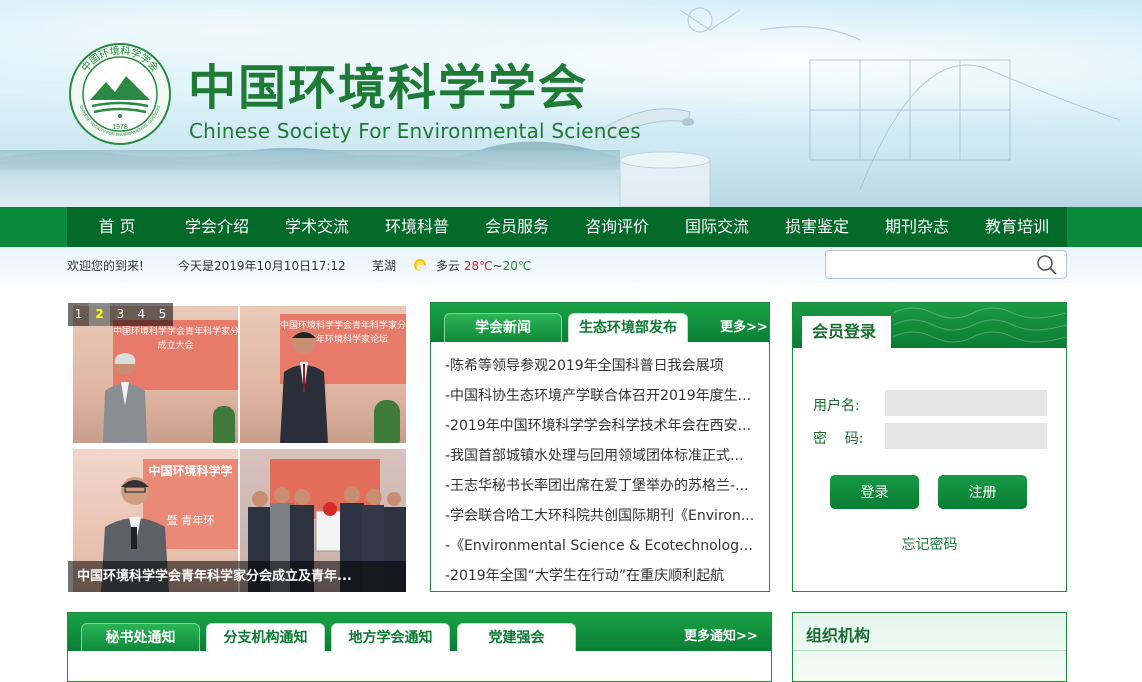 This screenshot has height=682, width=1142. I want to click on nav-item-about: 学会介绍, so click(217, 227).